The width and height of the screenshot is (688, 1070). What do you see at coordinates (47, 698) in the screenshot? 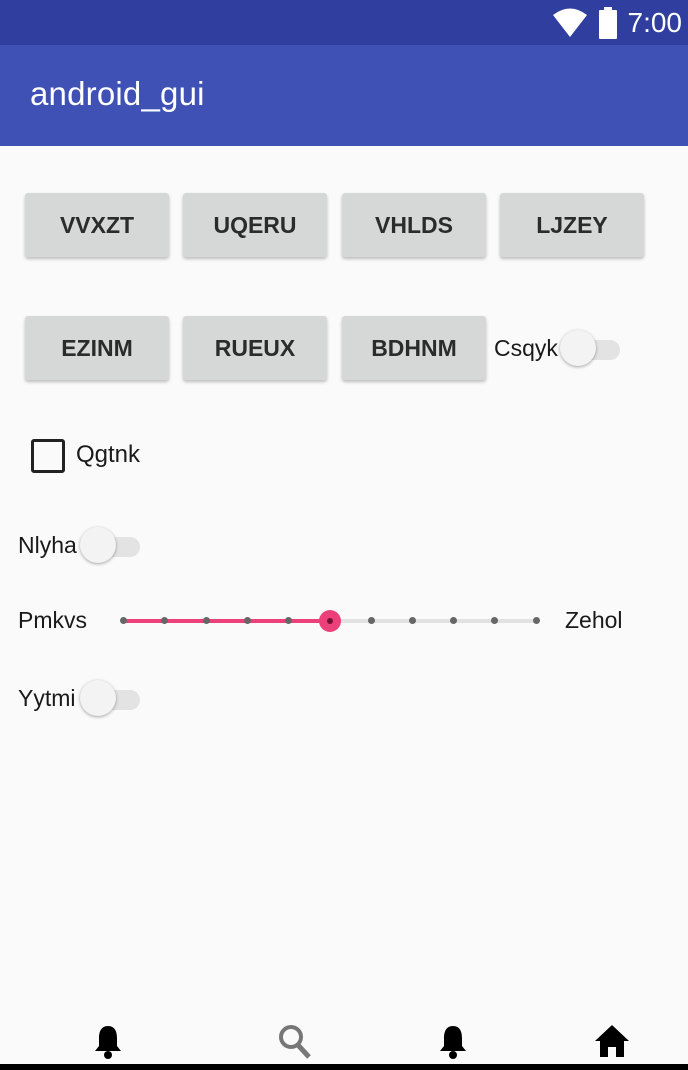
I see `yytmi-switch-label: Yytmi` at bounding box center [47, 698].